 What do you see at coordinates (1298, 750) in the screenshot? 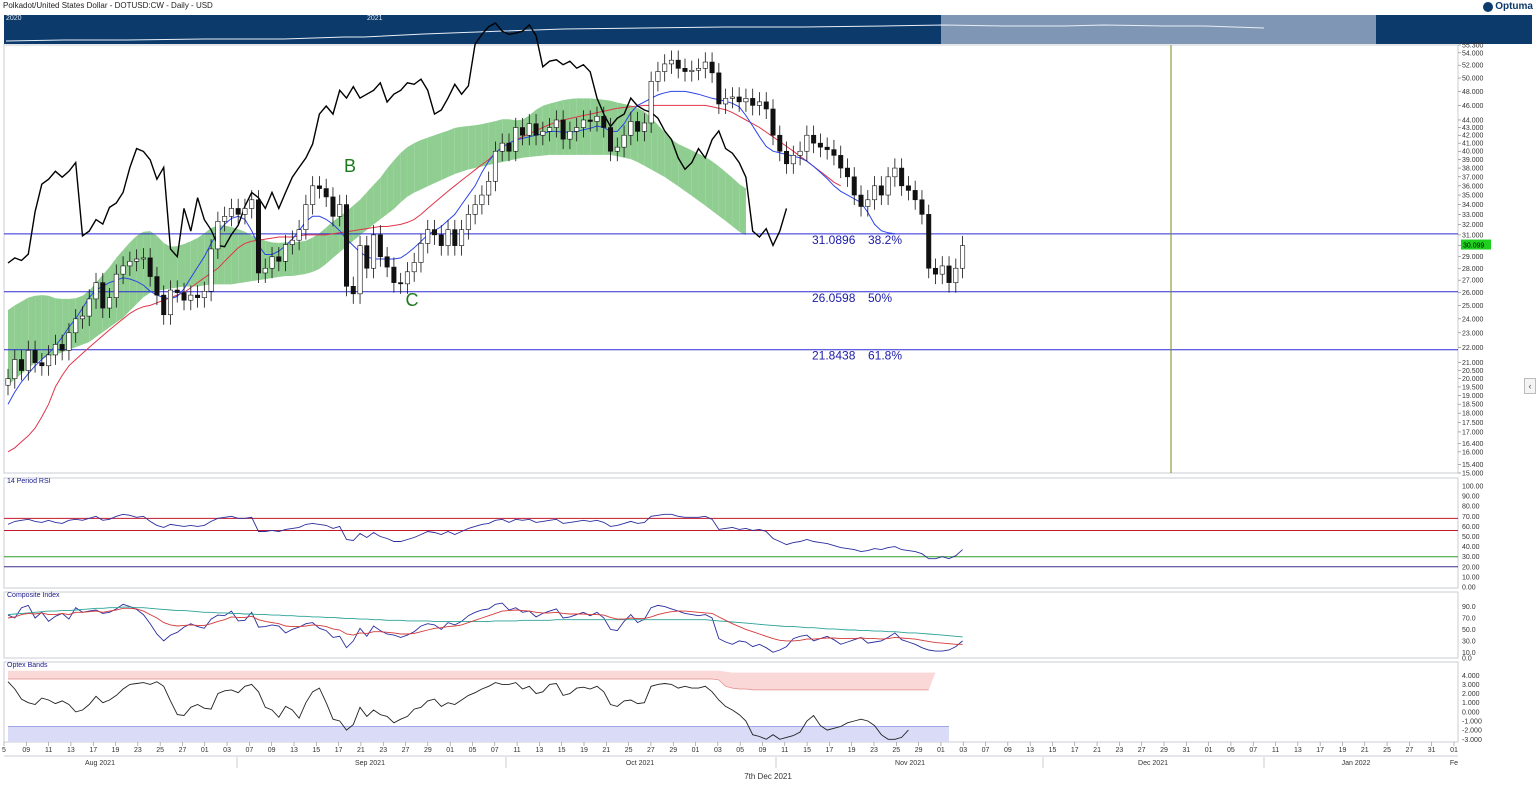
I see `x-axis-tick-label: 13` at bounding box center [1298, 750].